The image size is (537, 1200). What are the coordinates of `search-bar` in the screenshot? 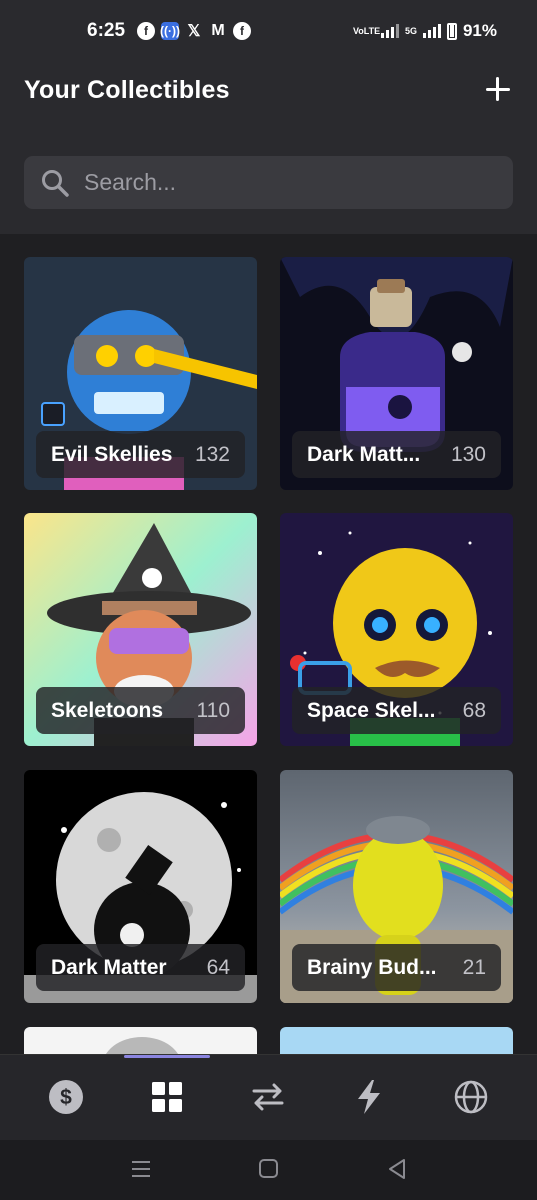 It's located at (268, 182).